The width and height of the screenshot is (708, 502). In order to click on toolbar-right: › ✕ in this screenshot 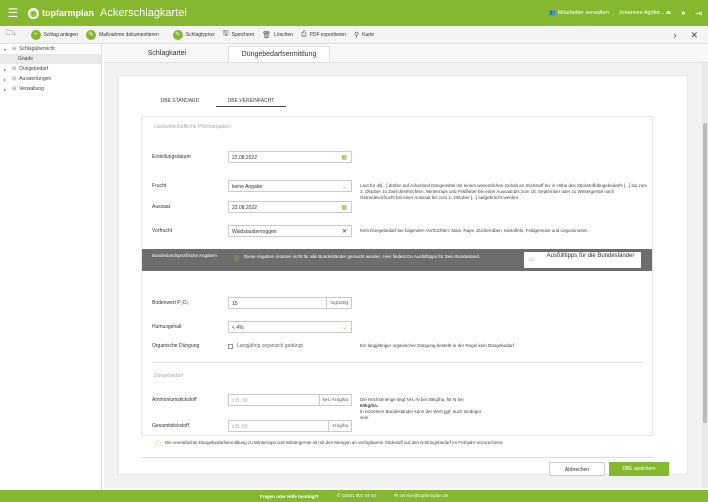, I will do `click(685, 35)`.